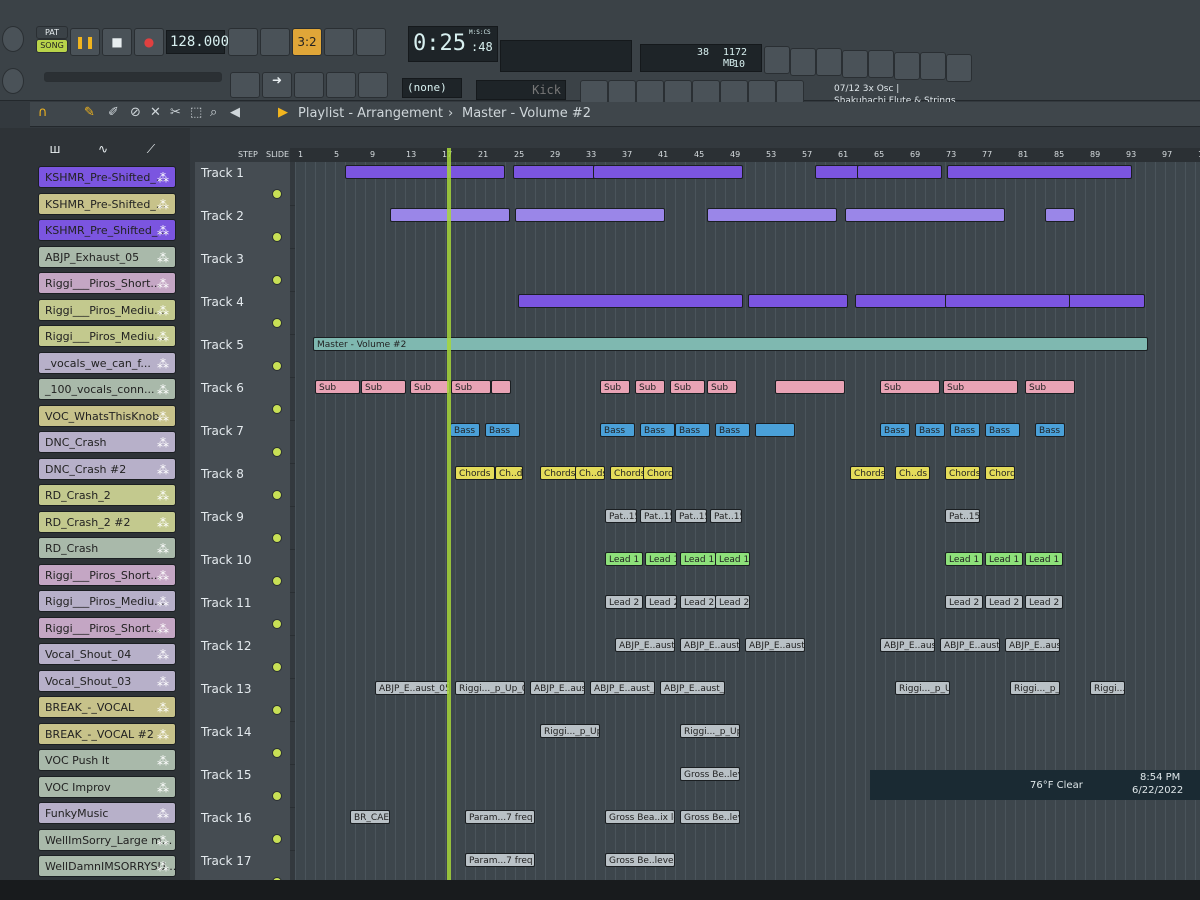  I want to click on chat-button, so click(933, 66).